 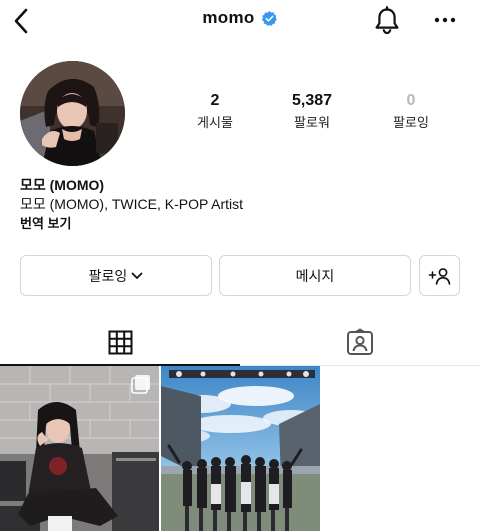 I want to click on following-count: 0 팔로잉, so click(x=411, y=111).